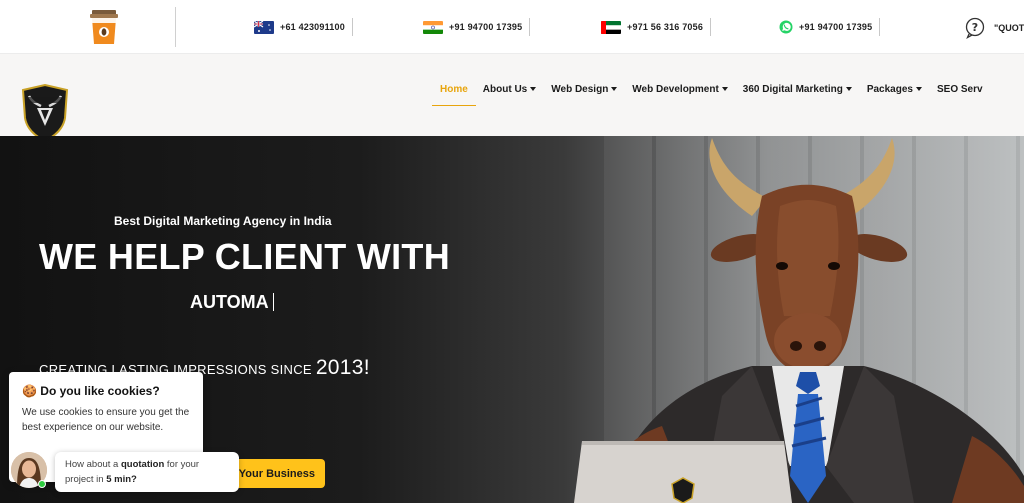 This screenshot has height=503, width=1024. I want to click on coffee-cup-icon, so click(104, 27).